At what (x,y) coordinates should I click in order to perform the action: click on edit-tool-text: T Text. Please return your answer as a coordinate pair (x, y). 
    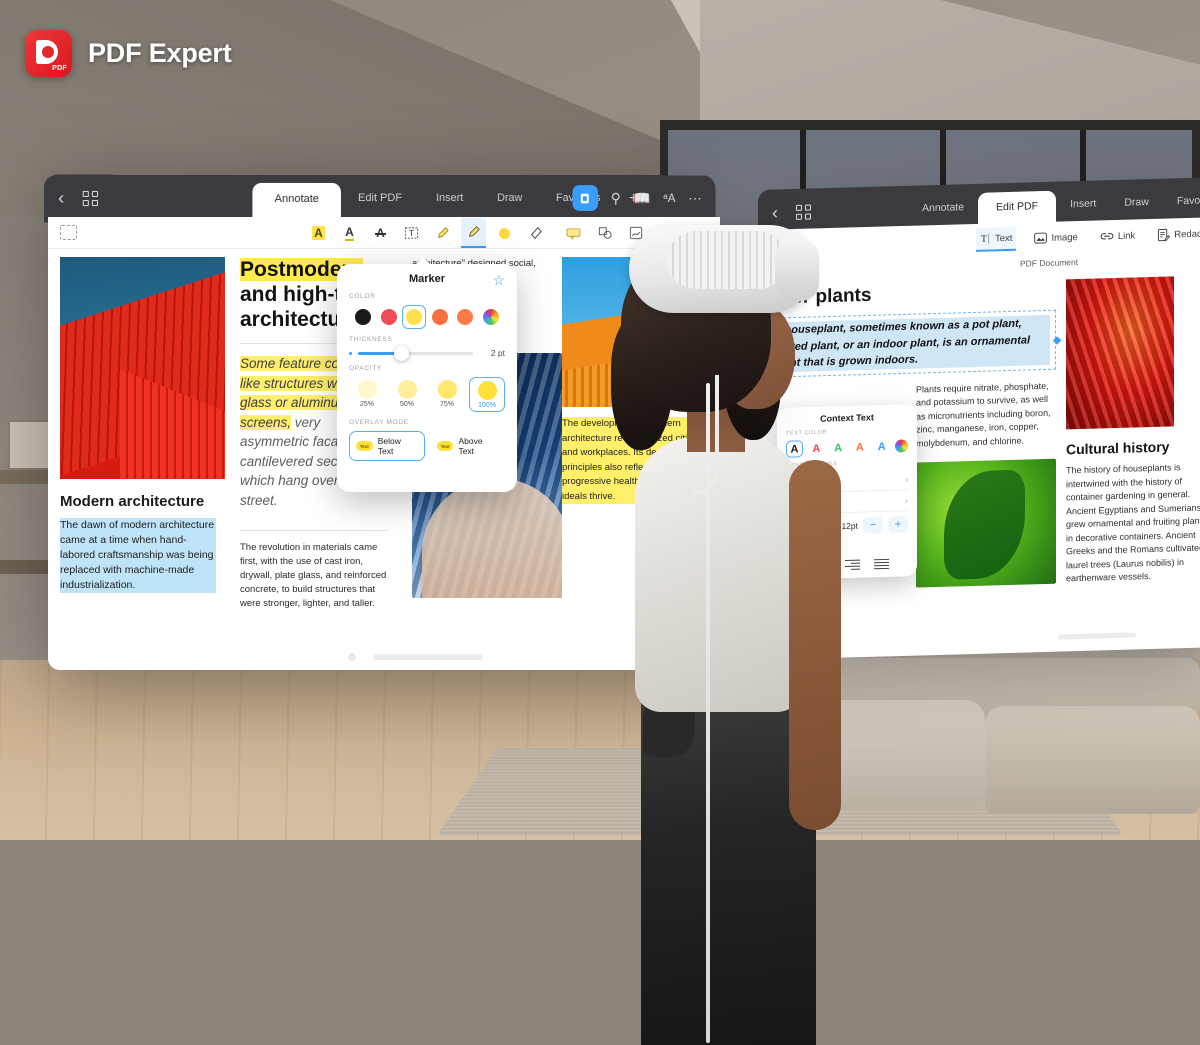
    Looking at the image, I should click on (996, 239).